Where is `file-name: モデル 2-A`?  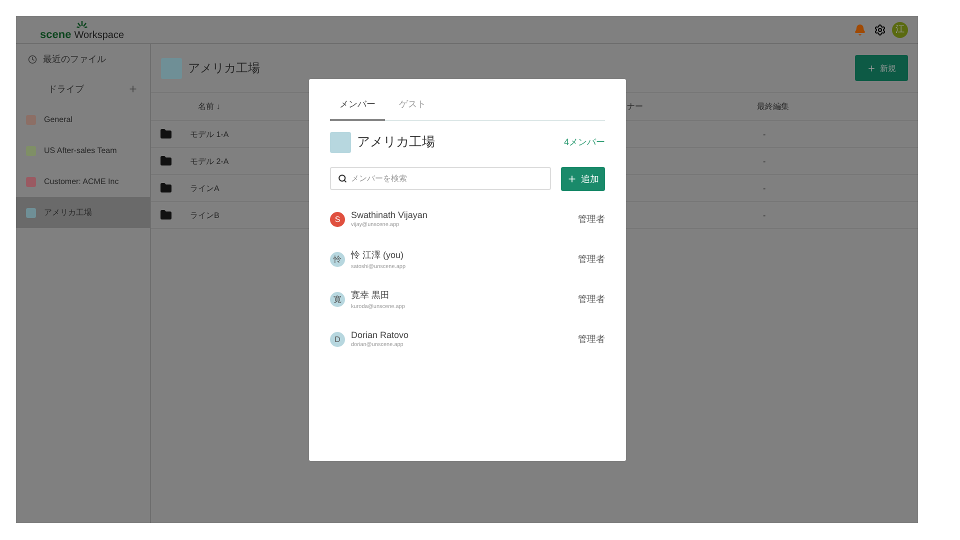
file-name: モデル 2-A is located at coordinates (209, 161).